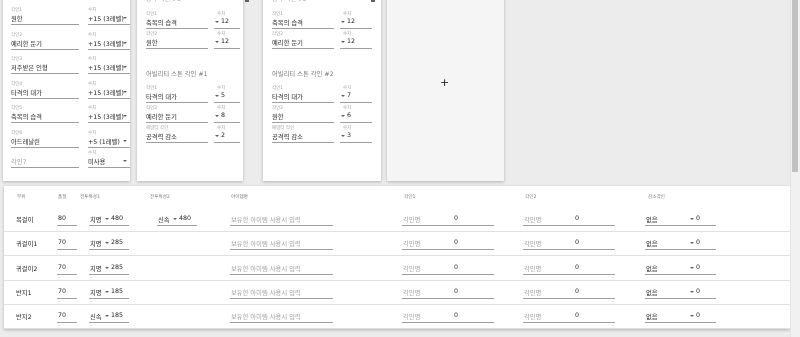 Image resolution: width=800 pixels, height=337 pixels. What do you see at coordinates (25, 141) in the screenshot?
I see `engraving-select: 아드레날린` at bounding box center [25, 141].